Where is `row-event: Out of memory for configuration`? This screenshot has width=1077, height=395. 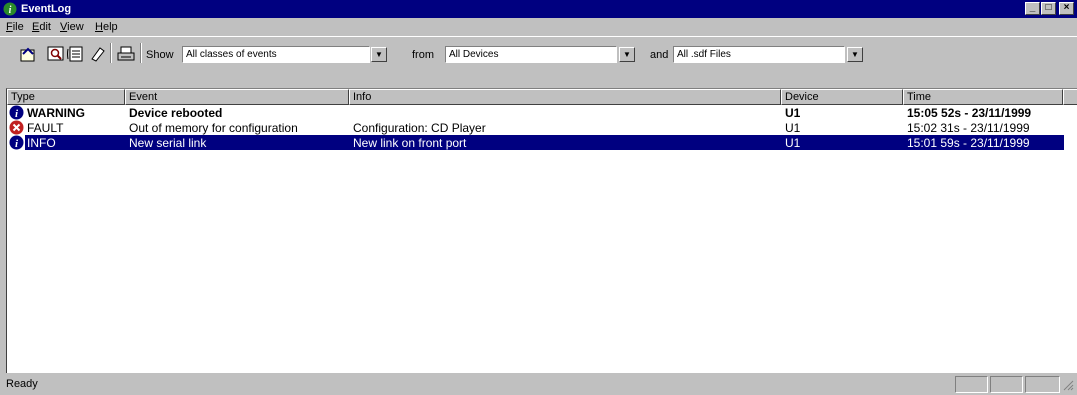 row-event: Out of memory for configuration is located at coordinates (213, 128).